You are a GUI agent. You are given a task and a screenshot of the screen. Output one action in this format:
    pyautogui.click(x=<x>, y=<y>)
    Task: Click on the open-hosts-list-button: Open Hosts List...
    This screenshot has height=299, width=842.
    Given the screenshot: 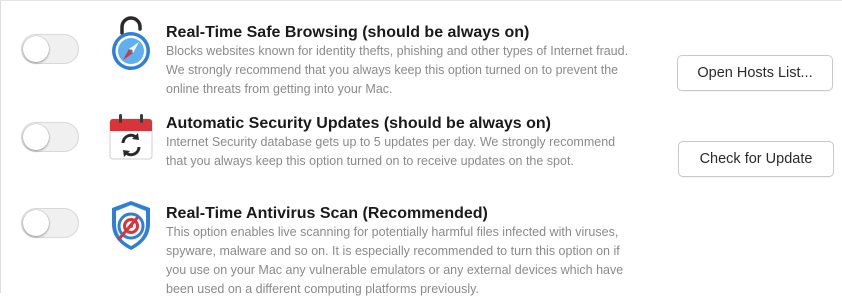 What is the action you would take?
    pyautogui.click(x=755, y=73)
    